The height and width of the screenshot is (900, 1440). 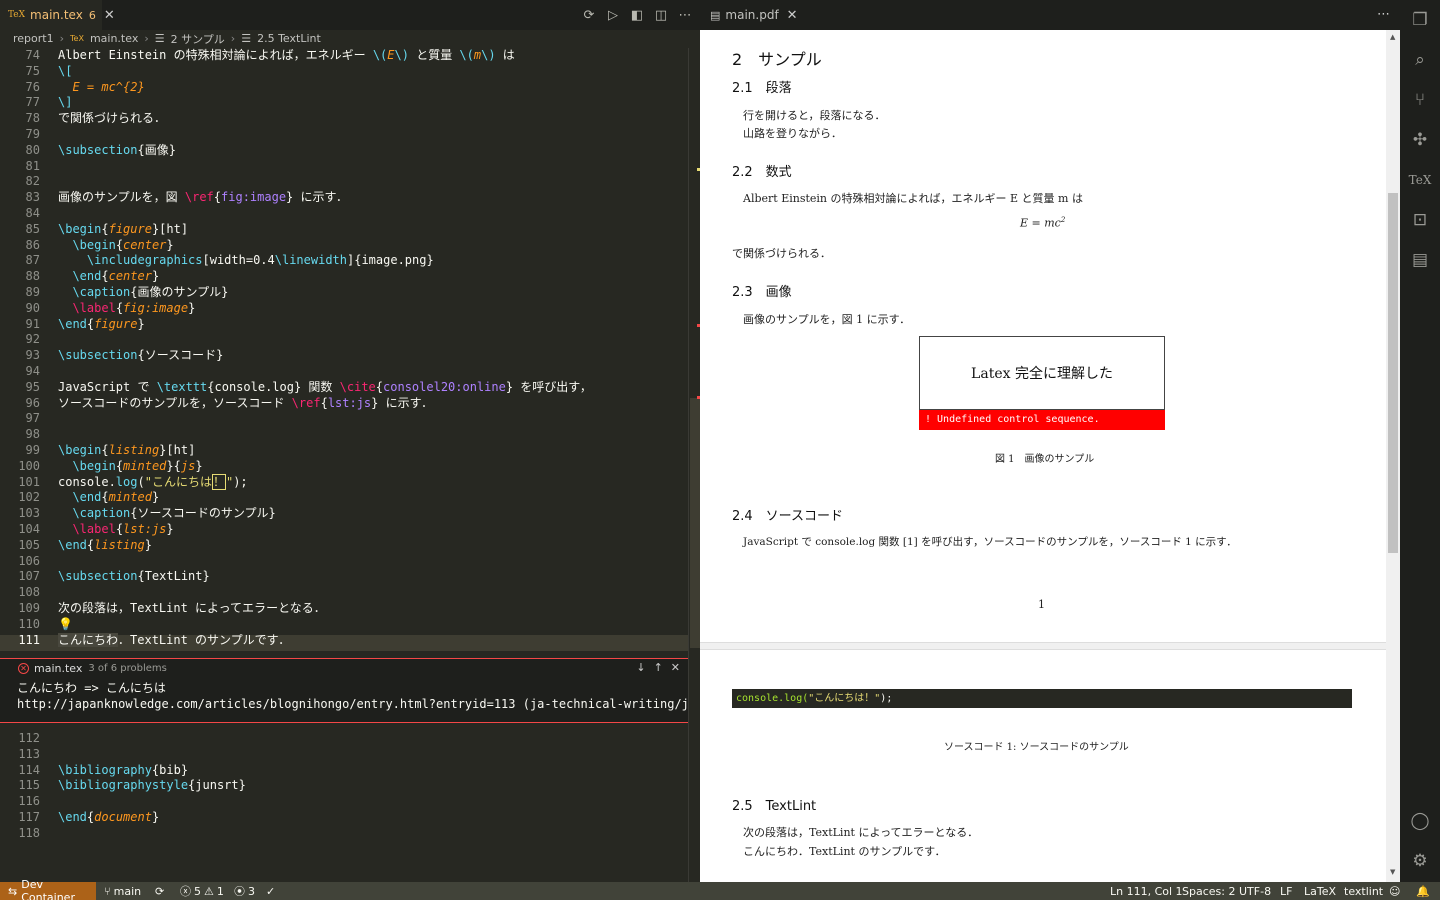 What do you see at coordinates (109, 817) in the screenshot?
I see `code-line-117: \end{document}` at bounding box center [109, 817].